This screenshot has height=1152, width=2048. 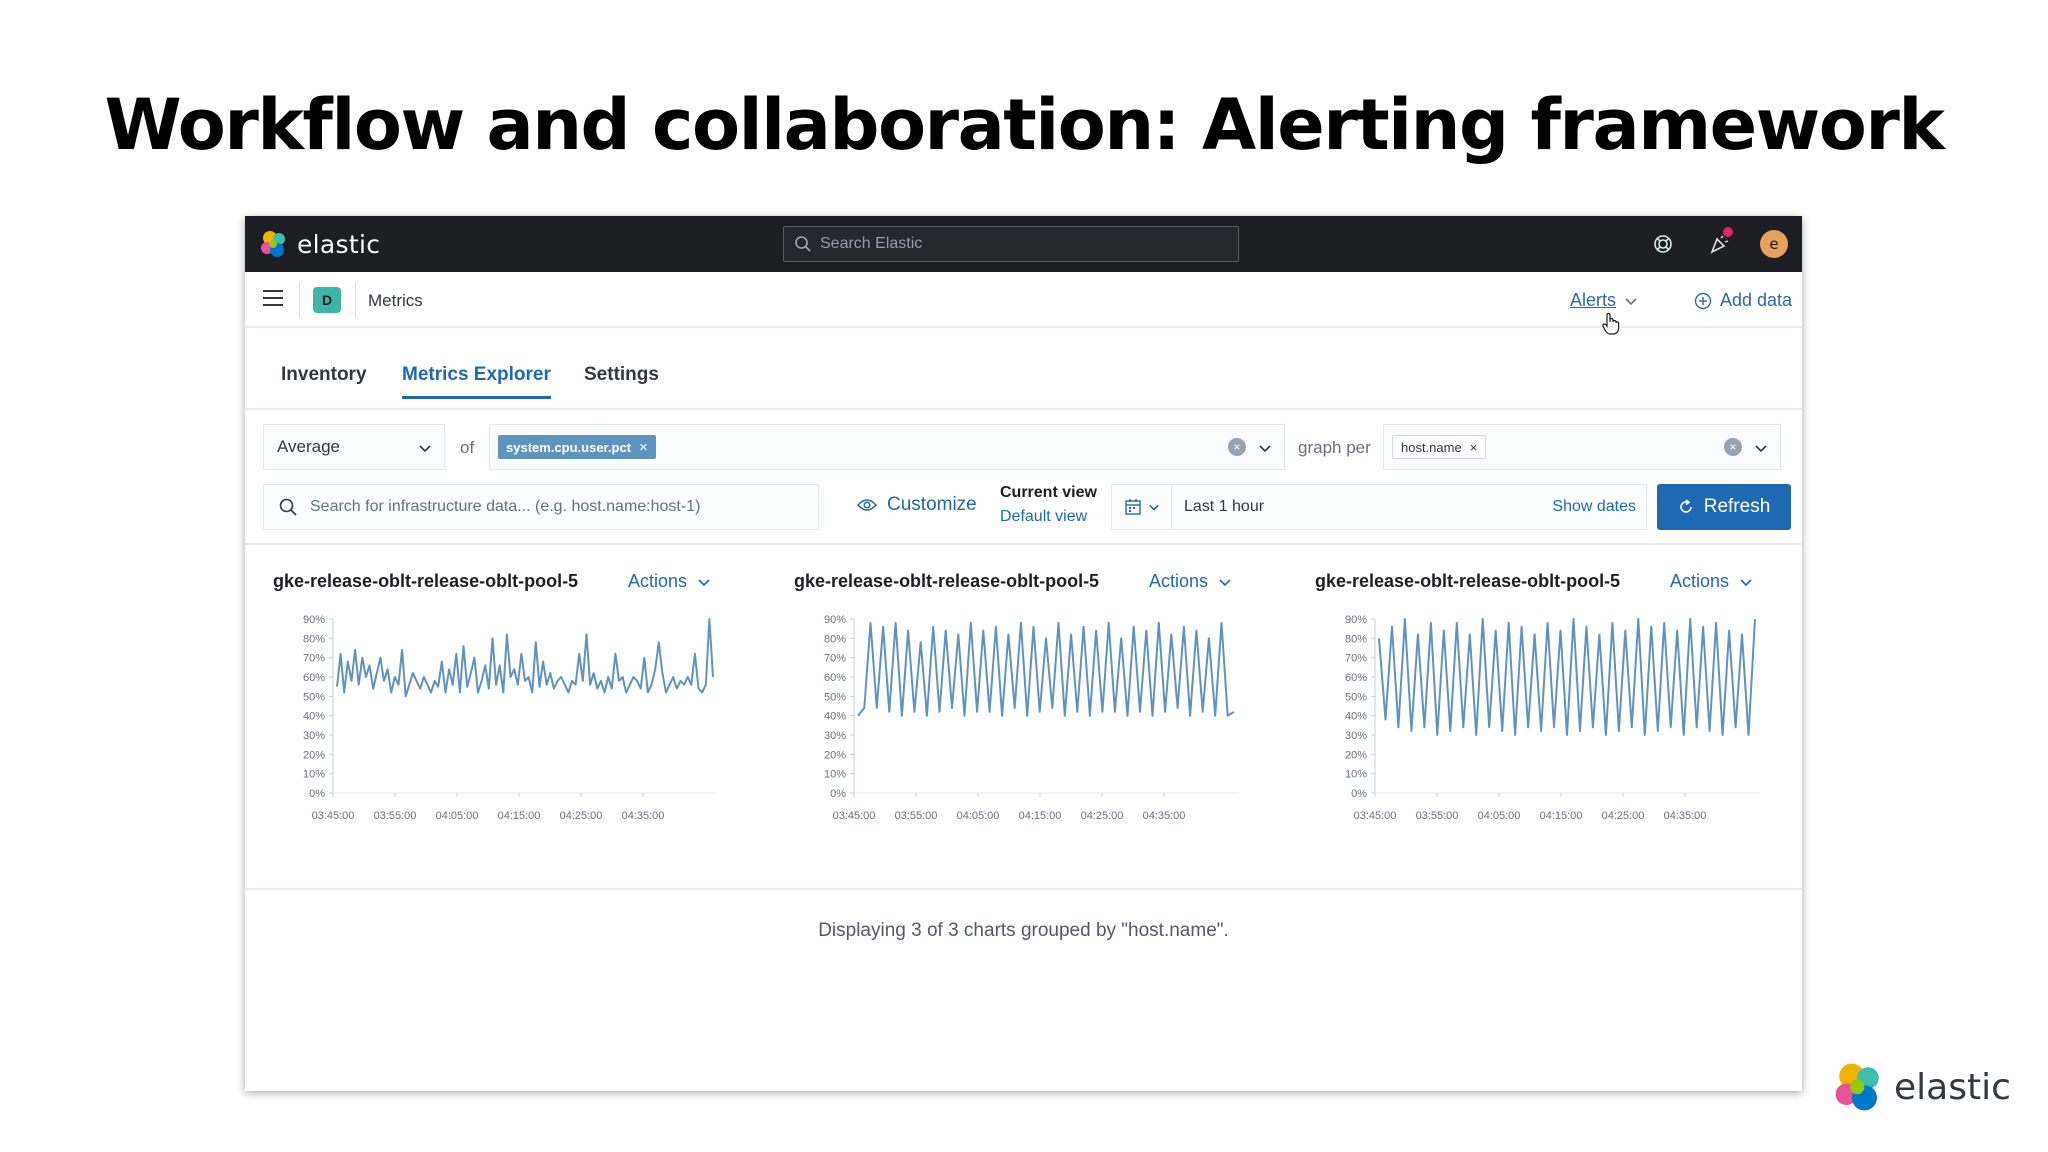 I want to click on show-dates-link: Show dates, so click(x=1594, y=507).